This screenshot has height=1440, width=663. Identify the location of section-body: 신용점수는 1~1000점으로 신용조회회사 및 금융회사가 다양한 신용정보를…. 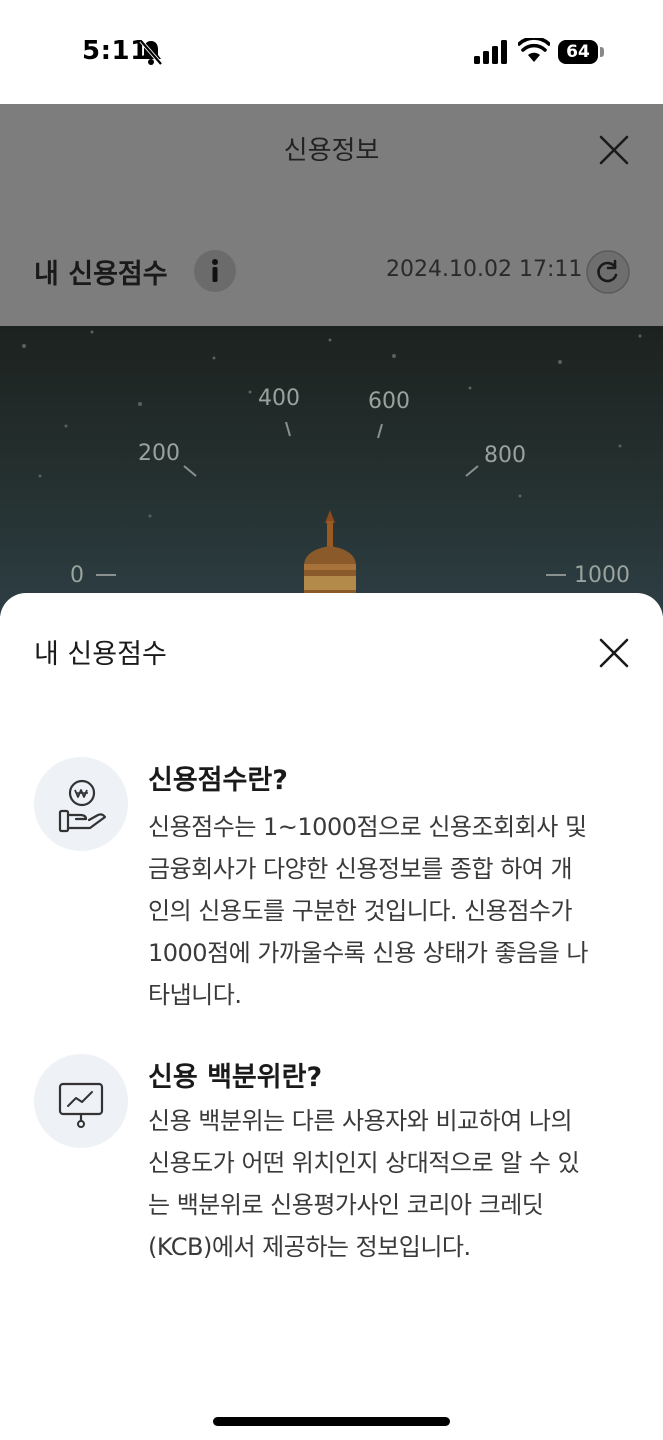
(393, 911).